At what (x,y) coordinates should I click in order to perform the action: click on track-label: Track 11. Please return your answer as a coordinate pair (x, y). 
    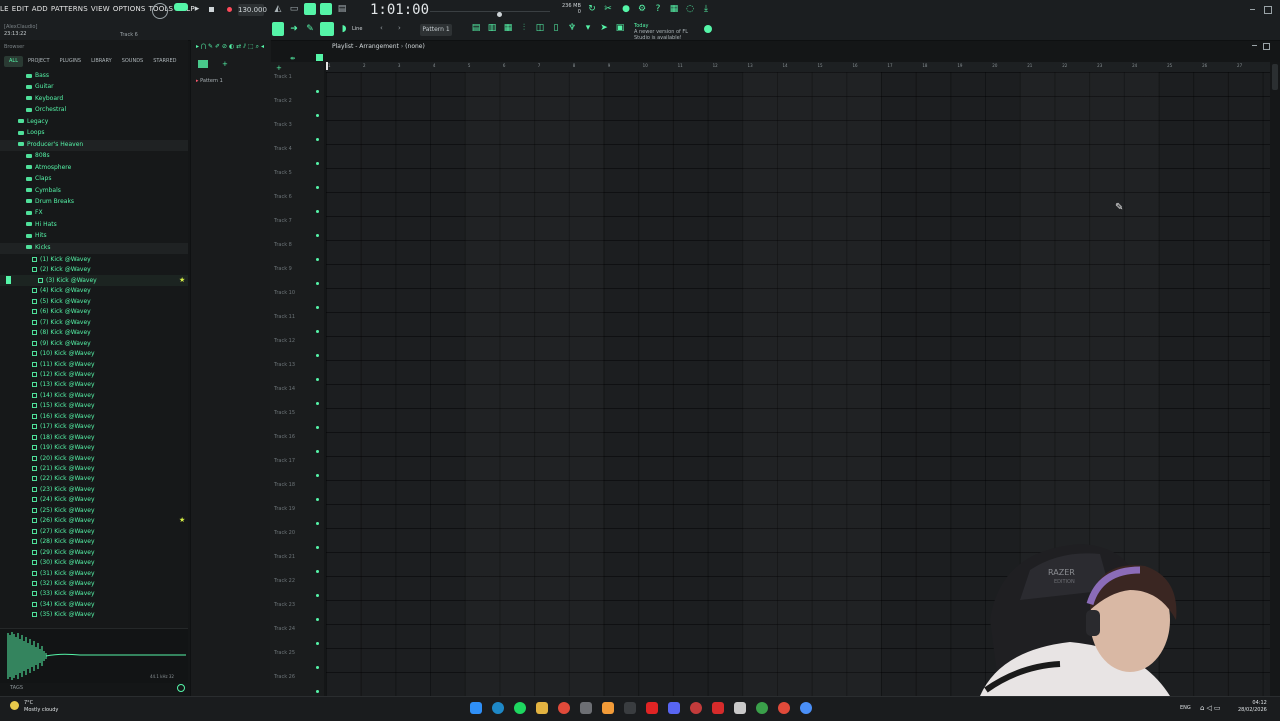
    Looking at the image, I should click on (284, 317).